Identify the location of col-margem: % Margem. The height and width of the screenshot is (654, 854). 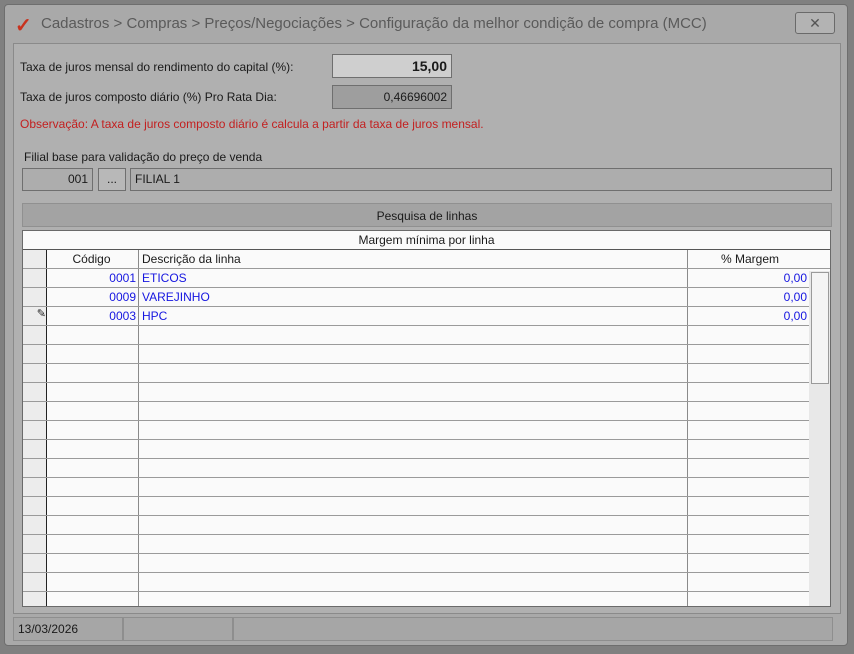
(748, 259).